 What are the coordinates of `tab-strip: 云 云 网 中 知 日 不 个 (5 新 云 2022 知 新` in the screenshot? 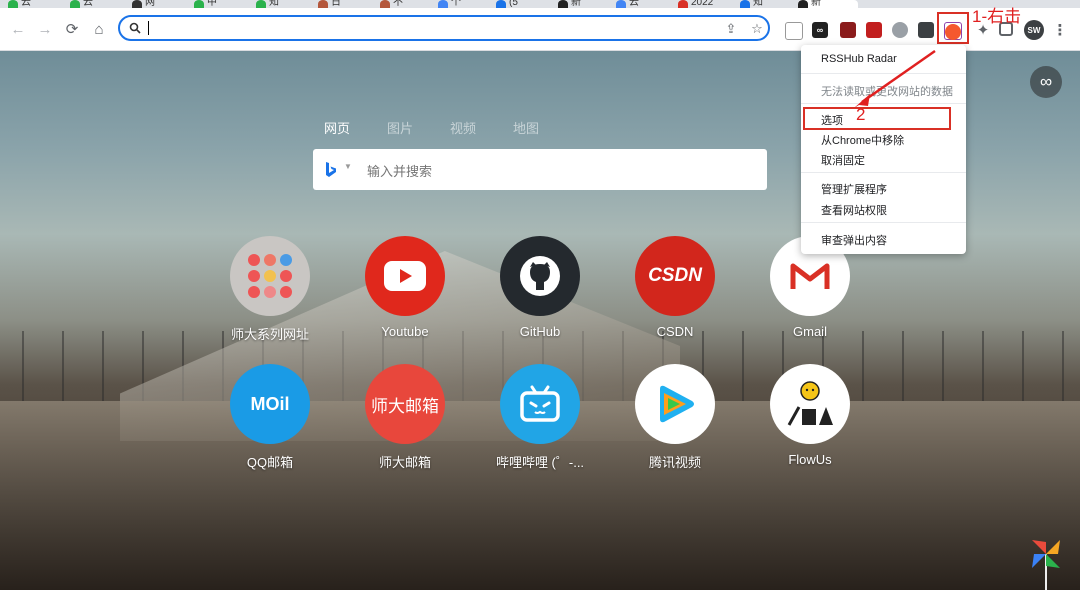 It's located at (540, 4).